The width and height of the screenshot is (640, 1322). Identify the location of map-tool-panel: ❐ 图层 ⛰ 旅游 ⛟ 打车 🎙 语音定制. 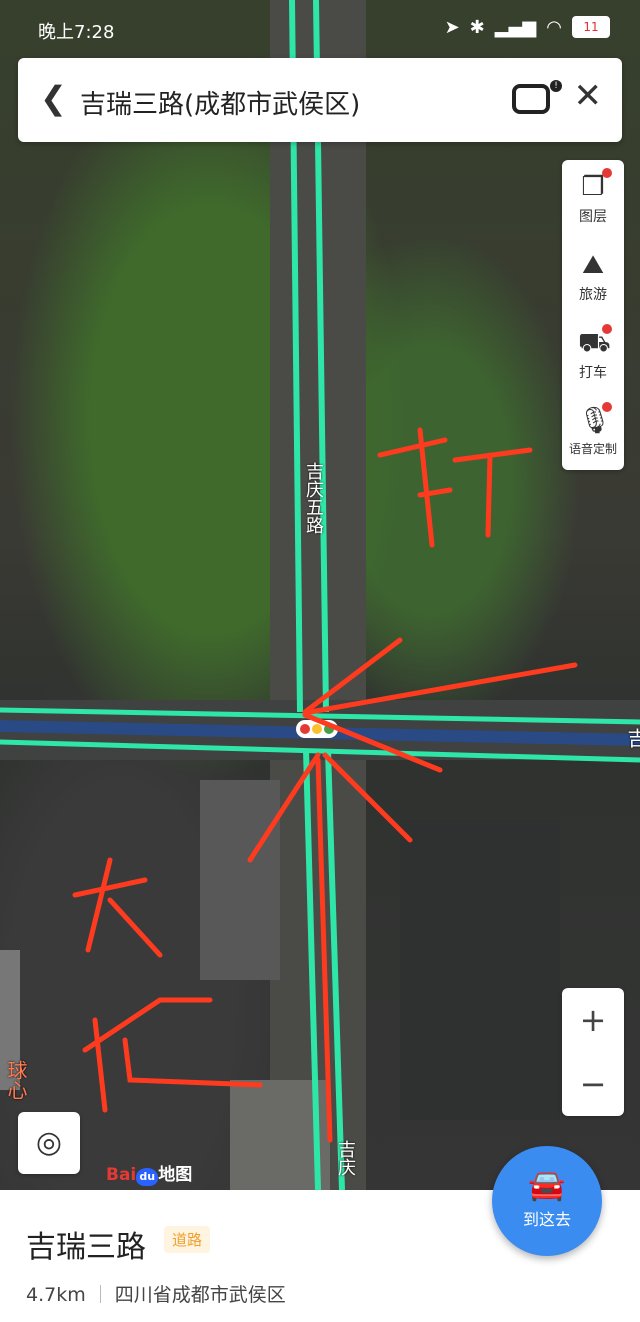
(593, 315).